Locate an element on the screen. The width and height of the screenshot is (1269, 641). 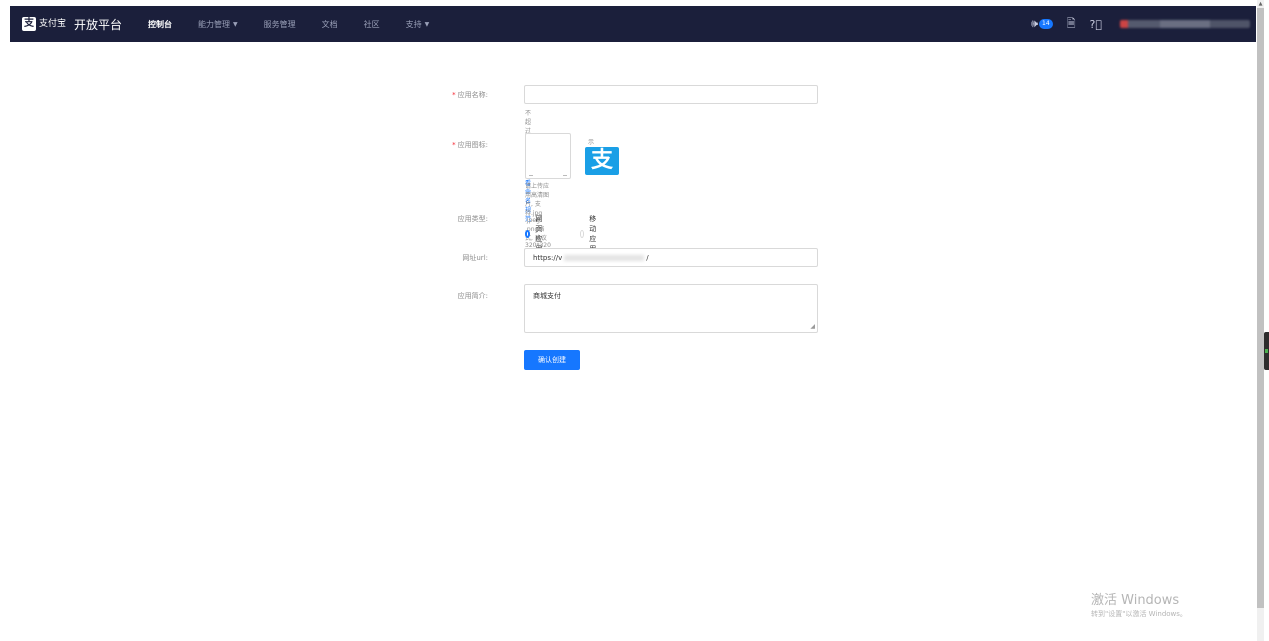
speaker-icon: 🕪 is located at coordinates (1035, 23).